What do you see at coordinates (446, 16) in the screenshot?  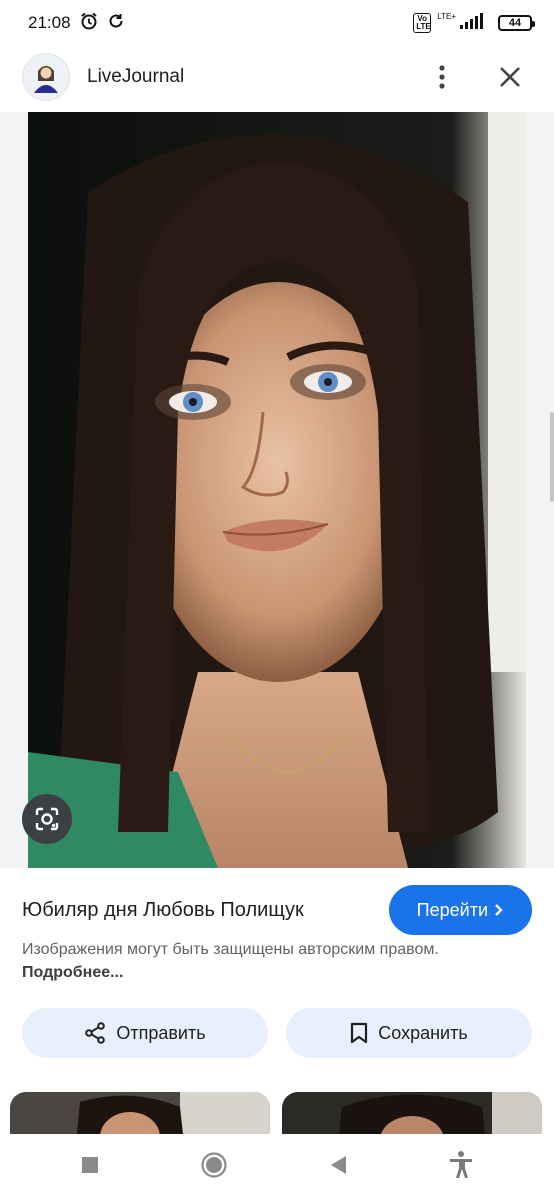 I see `network-type: LTE+` at bounding box center [446, 16].